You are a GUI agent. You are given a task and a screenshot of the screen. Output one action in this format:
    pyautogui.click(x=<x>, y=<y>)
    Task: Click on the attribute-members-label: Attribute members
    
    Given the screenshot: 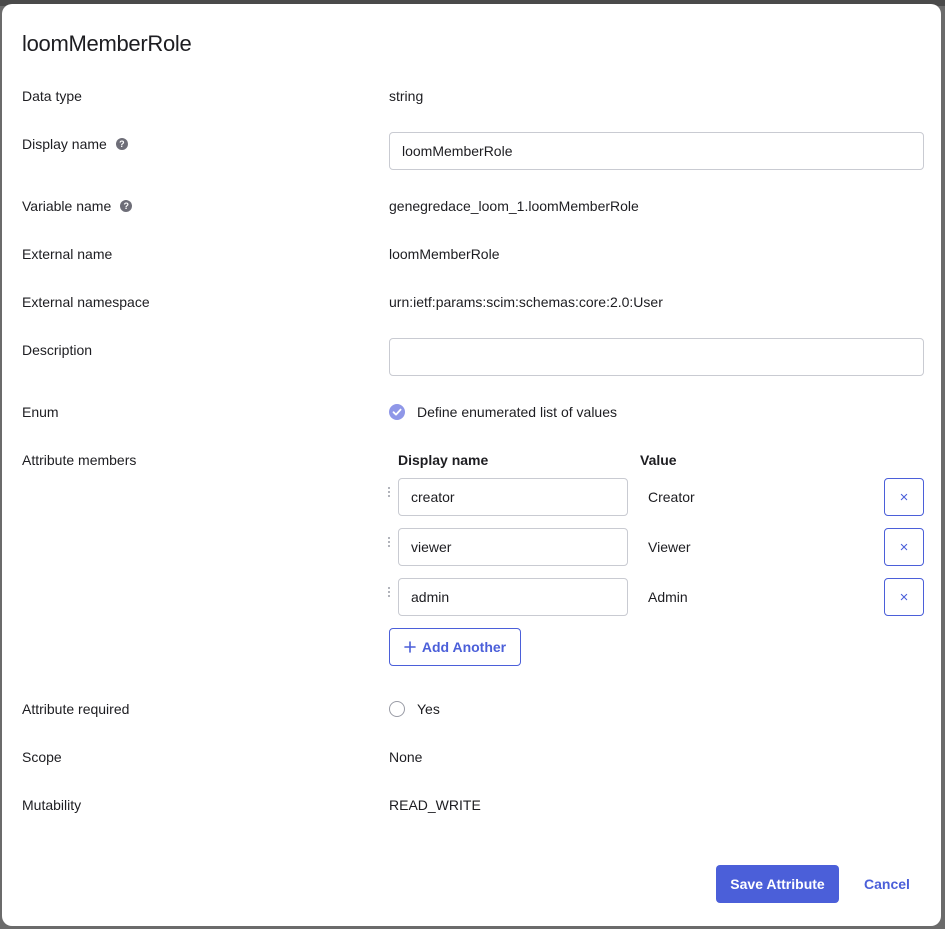 What is the action you would take?
    pyautogui.click(x=79, y=460)
    